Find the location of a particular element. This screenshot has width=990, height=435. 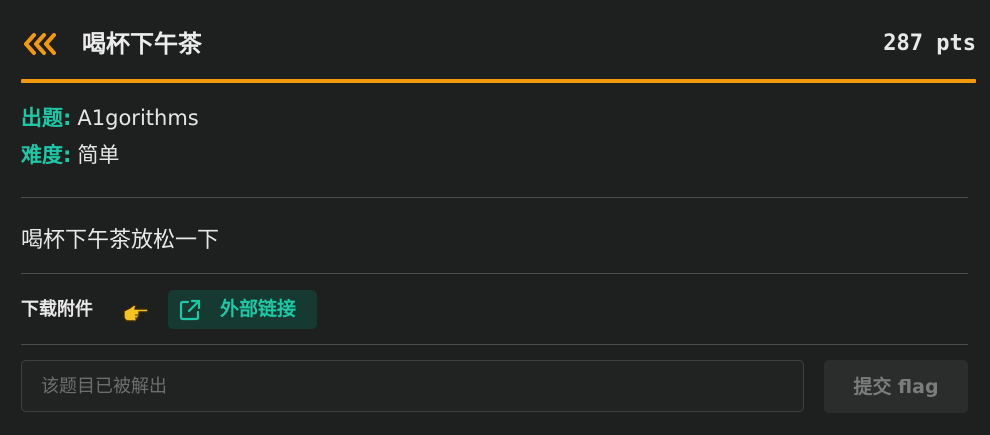

external-link-button: 外部链接 is located at coordinates (242, 309).